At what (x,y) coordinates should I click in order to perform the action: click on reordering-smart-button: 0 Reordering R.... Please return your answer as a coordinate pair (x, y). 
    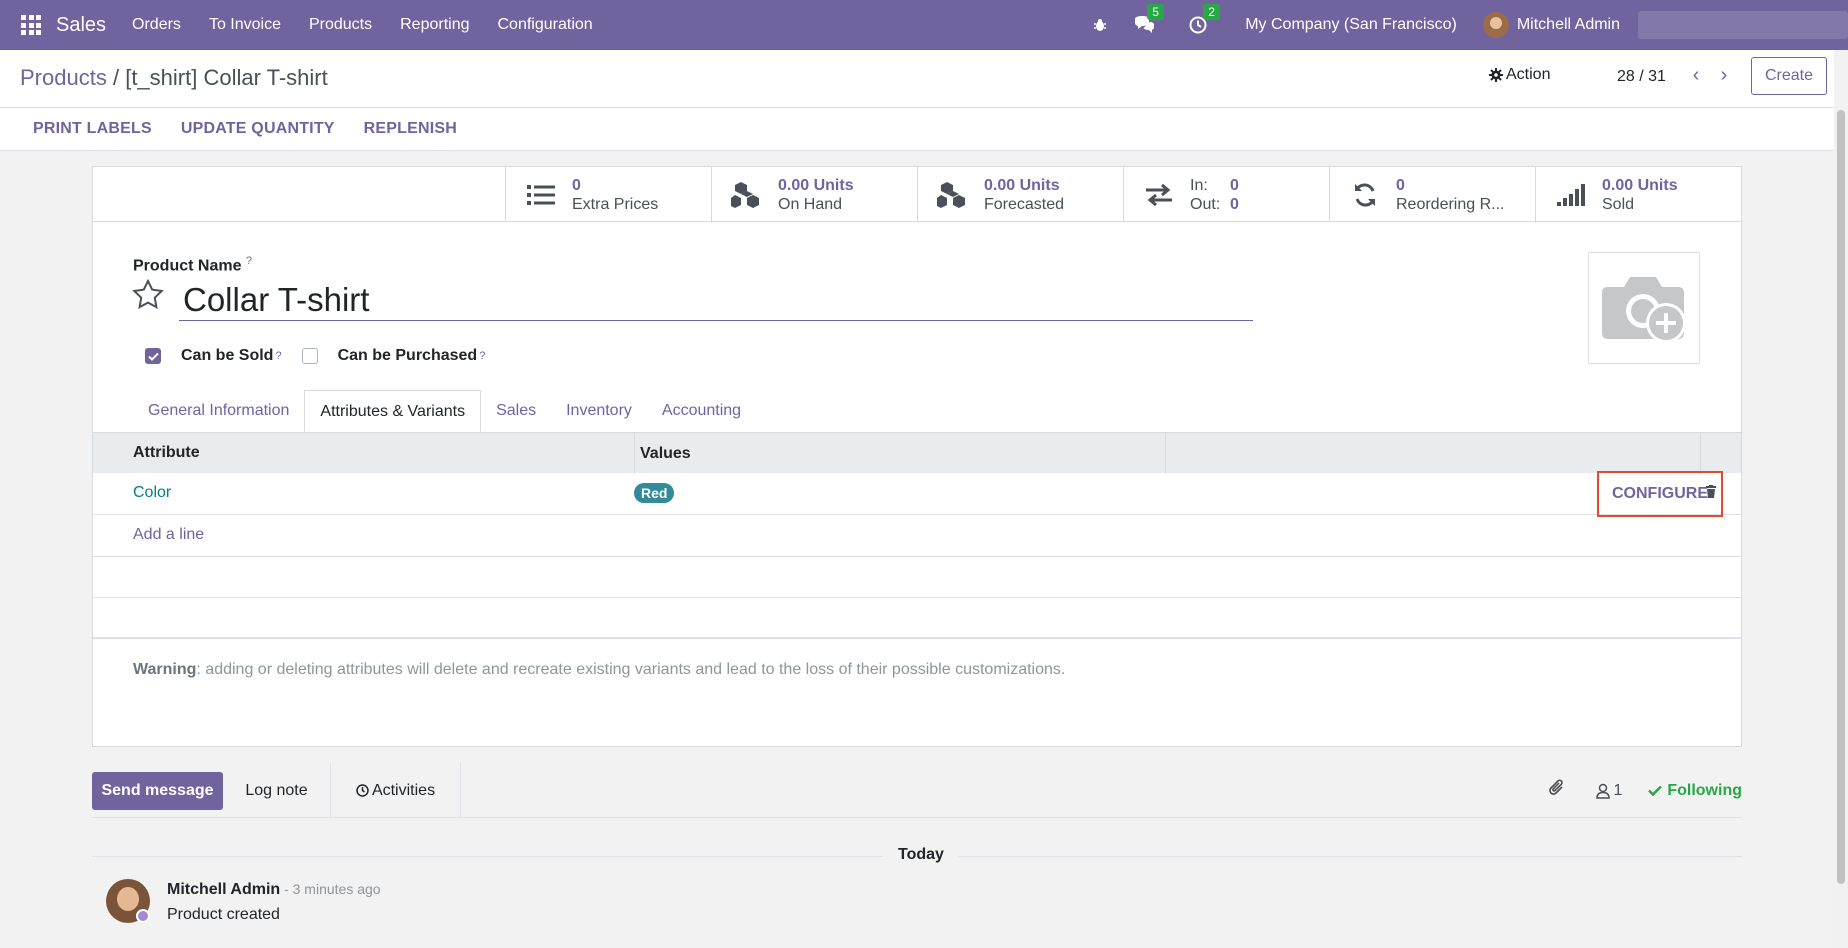
    Looking at the image, I should click on (1432, 194).